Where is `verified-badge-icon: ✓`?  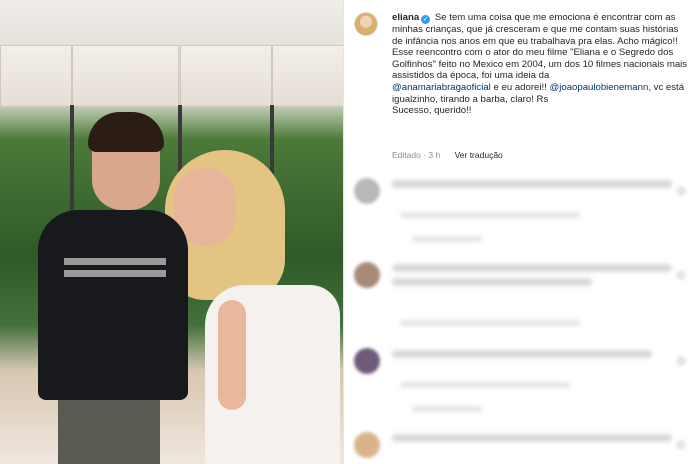
verified-badge-icon: ✓ is located at coordinates (426, 19).